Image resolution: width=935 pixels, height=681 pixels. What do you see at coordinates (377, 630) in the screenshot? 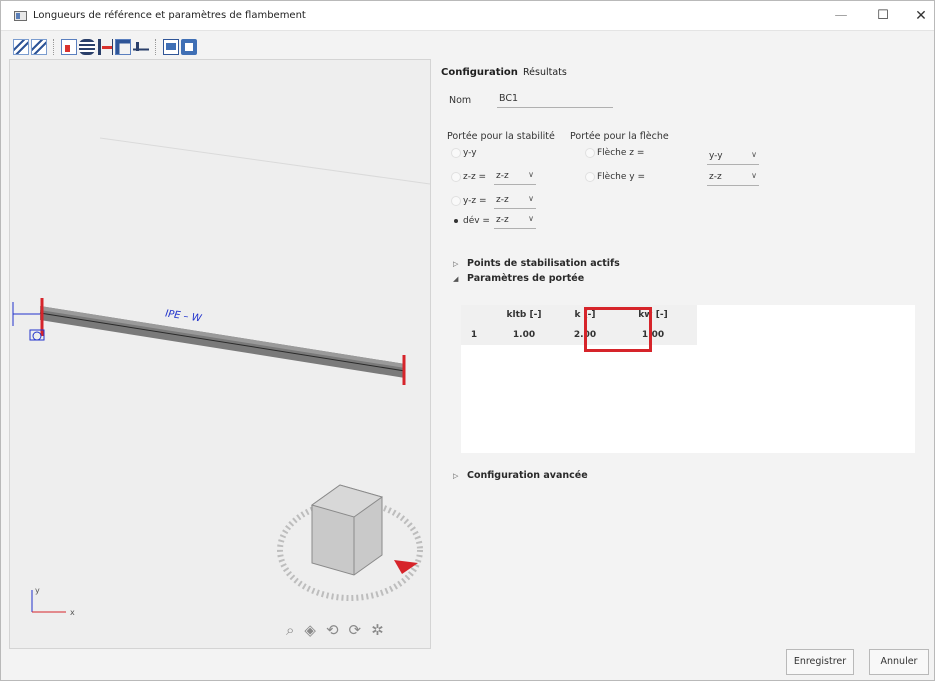
I see `settings-icon: ✲` at bounding box center [377, 630].